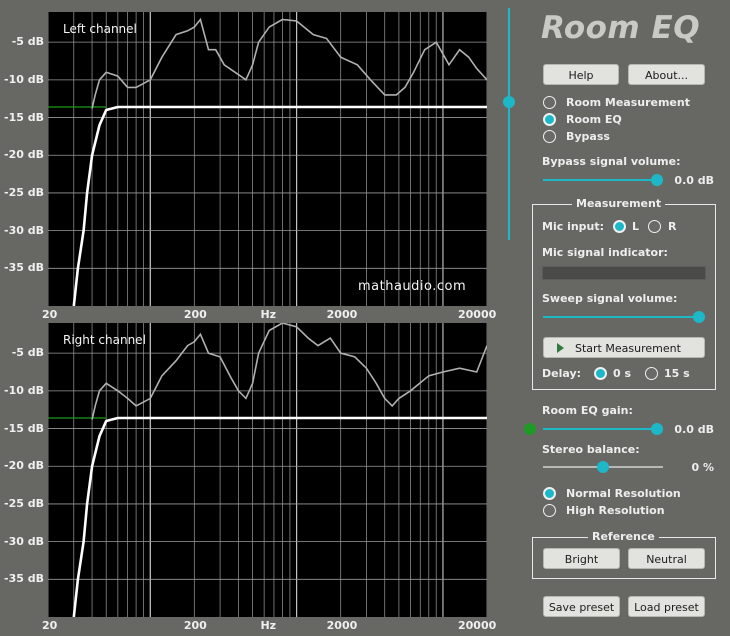 The image size is (730, 636). I want to click on high-resolution-radio, so click(549, 510).